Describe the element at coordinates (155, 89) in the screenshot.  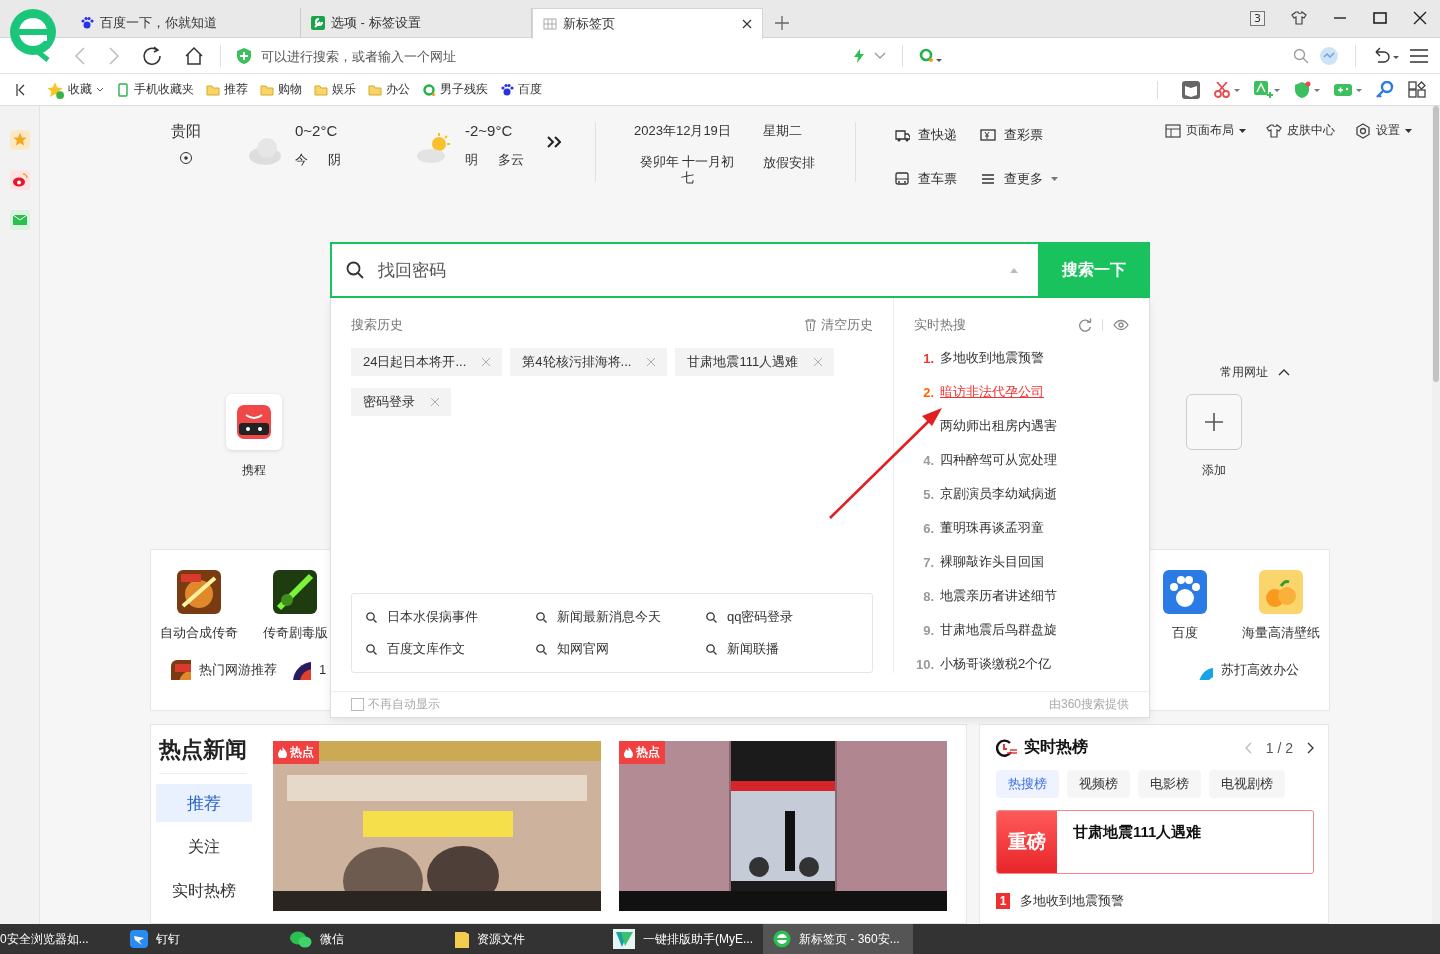
I see `bookmark-item: 手机收藏夹` at that location.